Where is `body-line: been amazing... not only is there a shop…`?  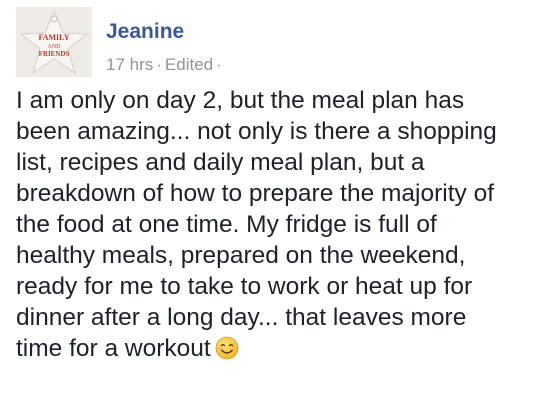 body-line: been amazing... not only is there a shop… is located at coordinates (256, 131).